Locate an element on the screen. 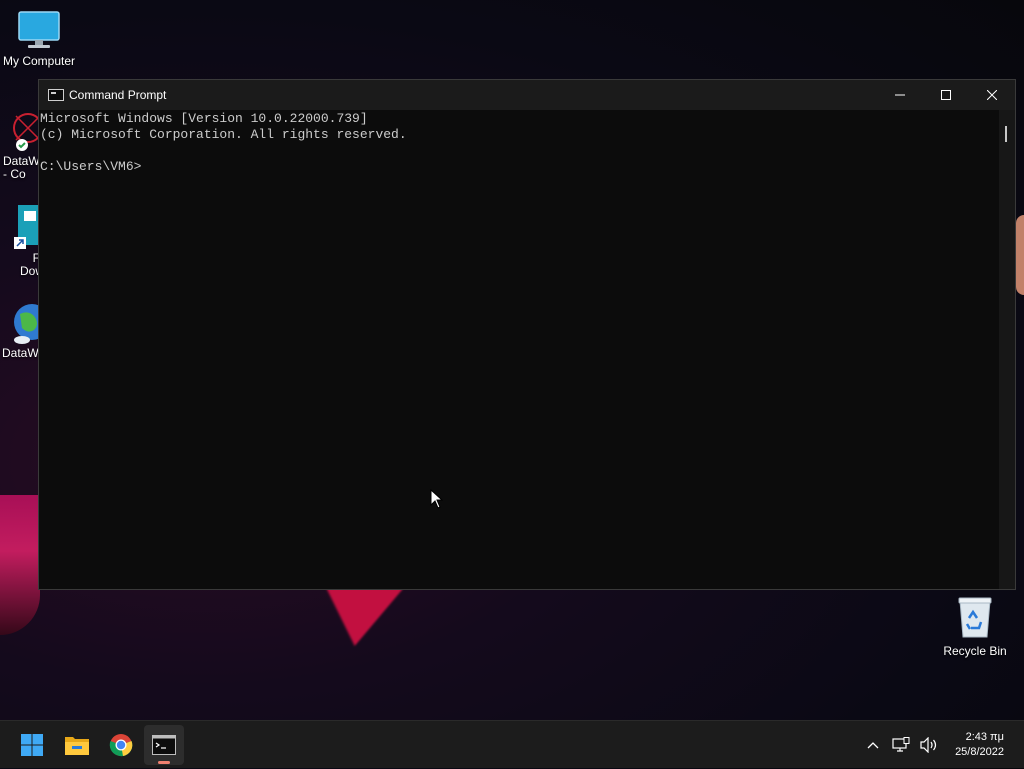 This screenshot has height=769, width=1024. show-hidden-icons-button is located at coordinates (873, 745).